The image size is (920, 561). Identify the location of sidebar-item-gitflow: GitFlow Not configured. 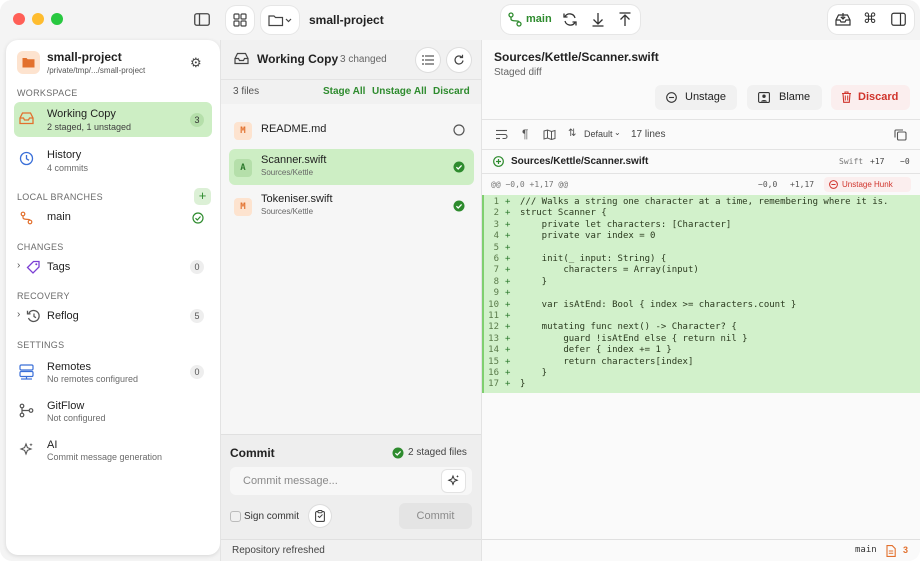
(113, 412).